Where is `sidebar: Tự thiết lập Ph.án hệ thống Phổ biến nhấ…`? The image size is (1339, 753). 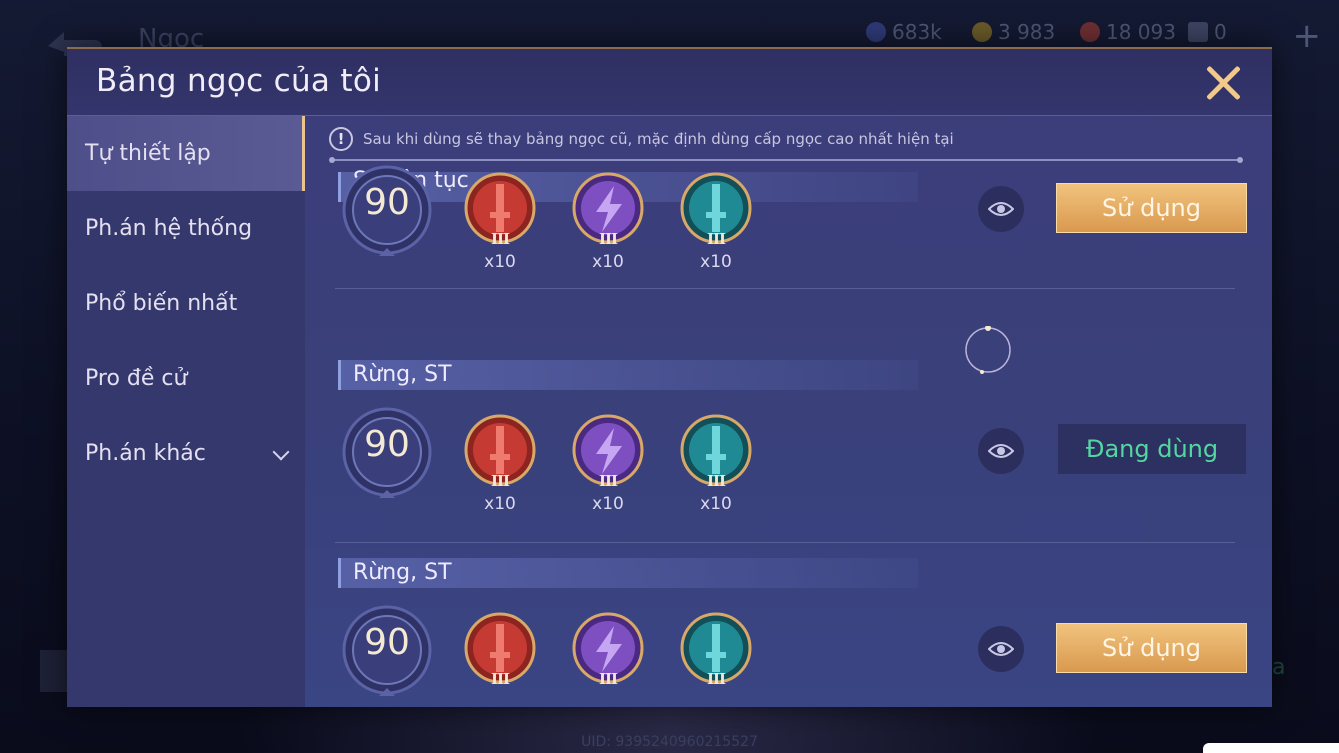
sidebar: Tự thiết lập Ph.án hệ thống Phổ biến nhấ… is located at coordinates (186, 411).